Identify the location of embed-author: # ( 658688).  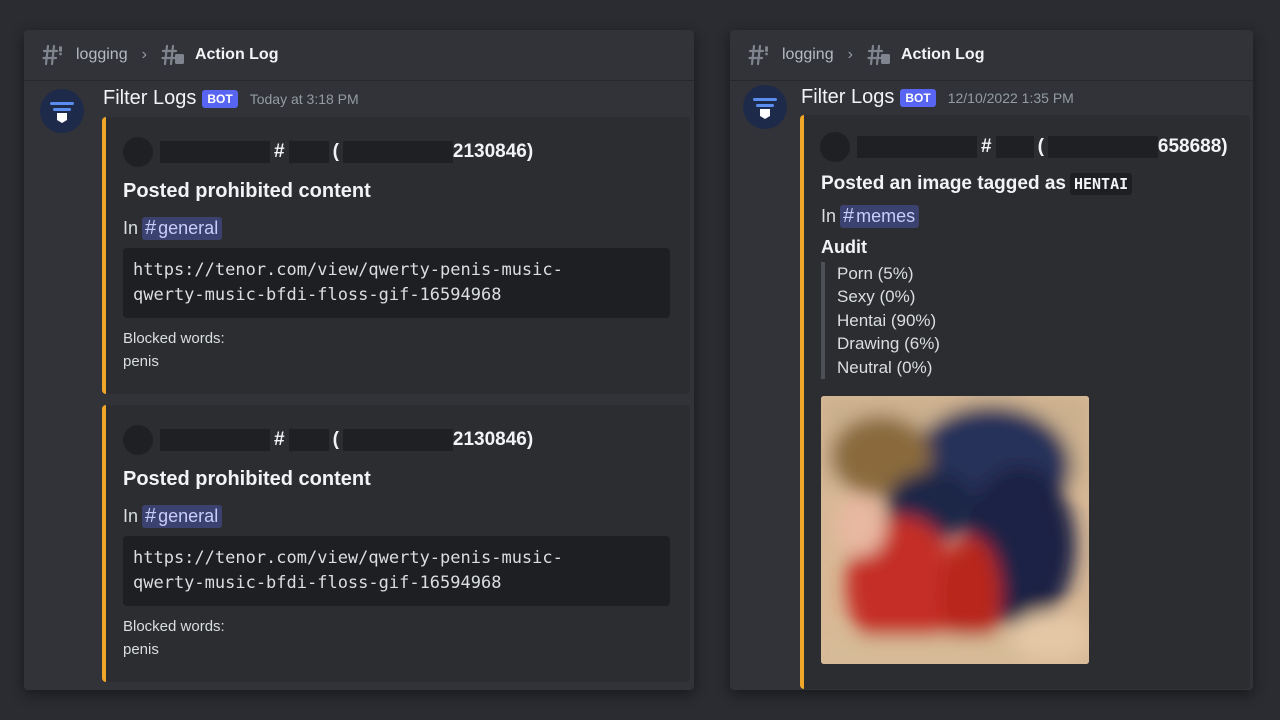
(1026, 147).